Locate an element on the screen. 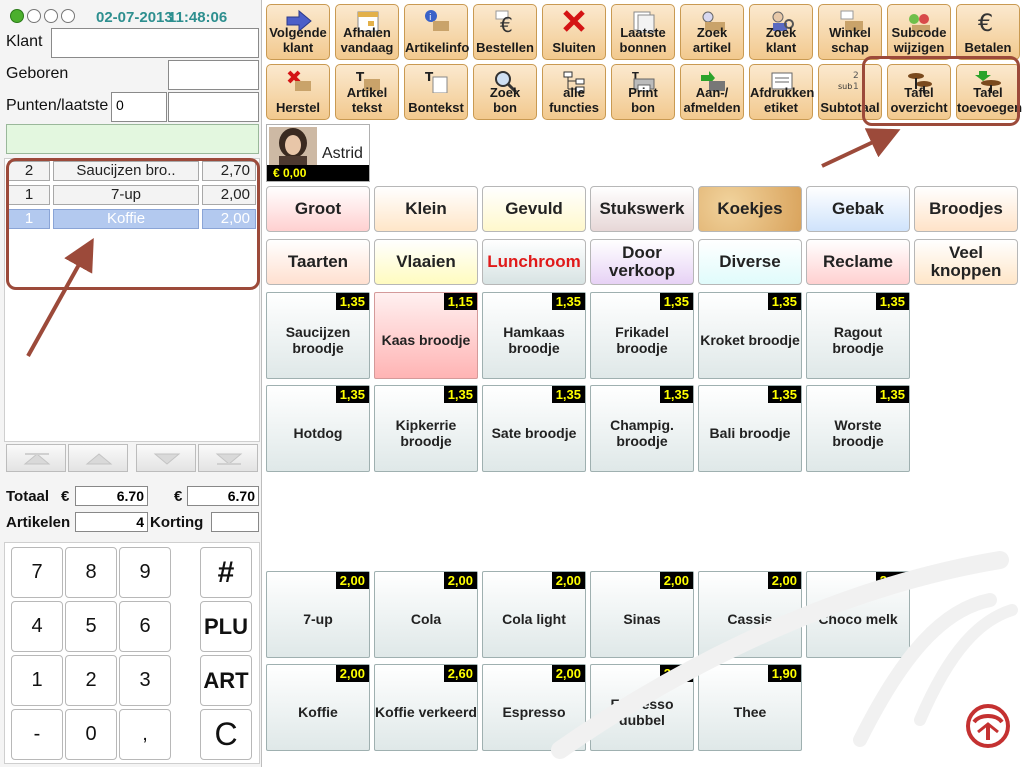  user-profile: Astrid € 0,00 is located at coordinates (318, 153).